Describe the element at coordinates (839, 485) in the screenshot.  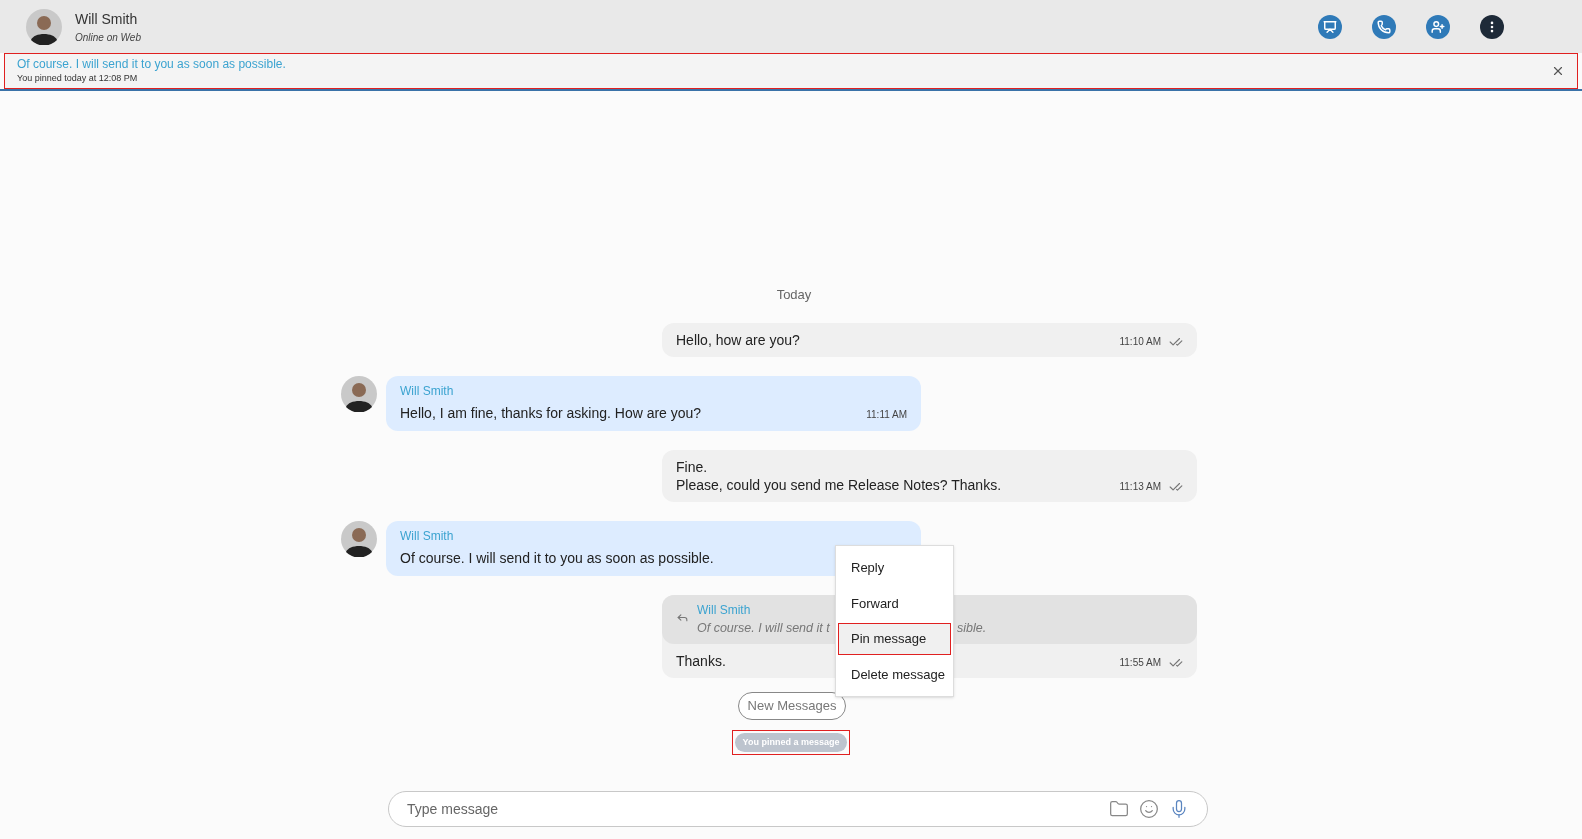
I see `message-text: Please, could you send me Release Notes? Thanks.` at that location.